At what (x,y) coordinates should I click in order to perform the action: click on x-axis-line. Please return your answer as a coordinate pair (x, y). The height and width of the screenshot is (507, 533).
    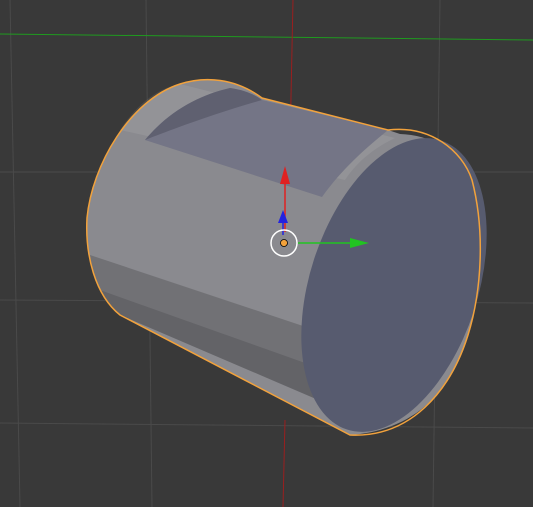
    Looking at the image, I should click on (266, 37).